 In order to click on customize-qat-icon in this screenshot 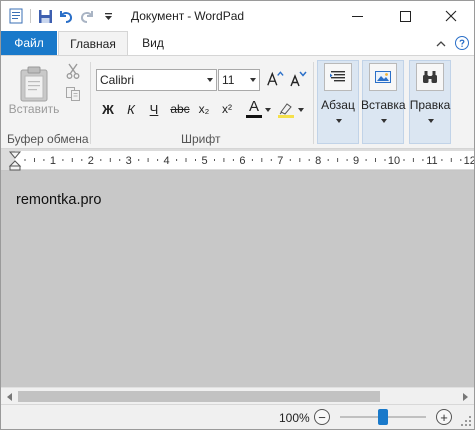, I will do `click(108, 16)`.